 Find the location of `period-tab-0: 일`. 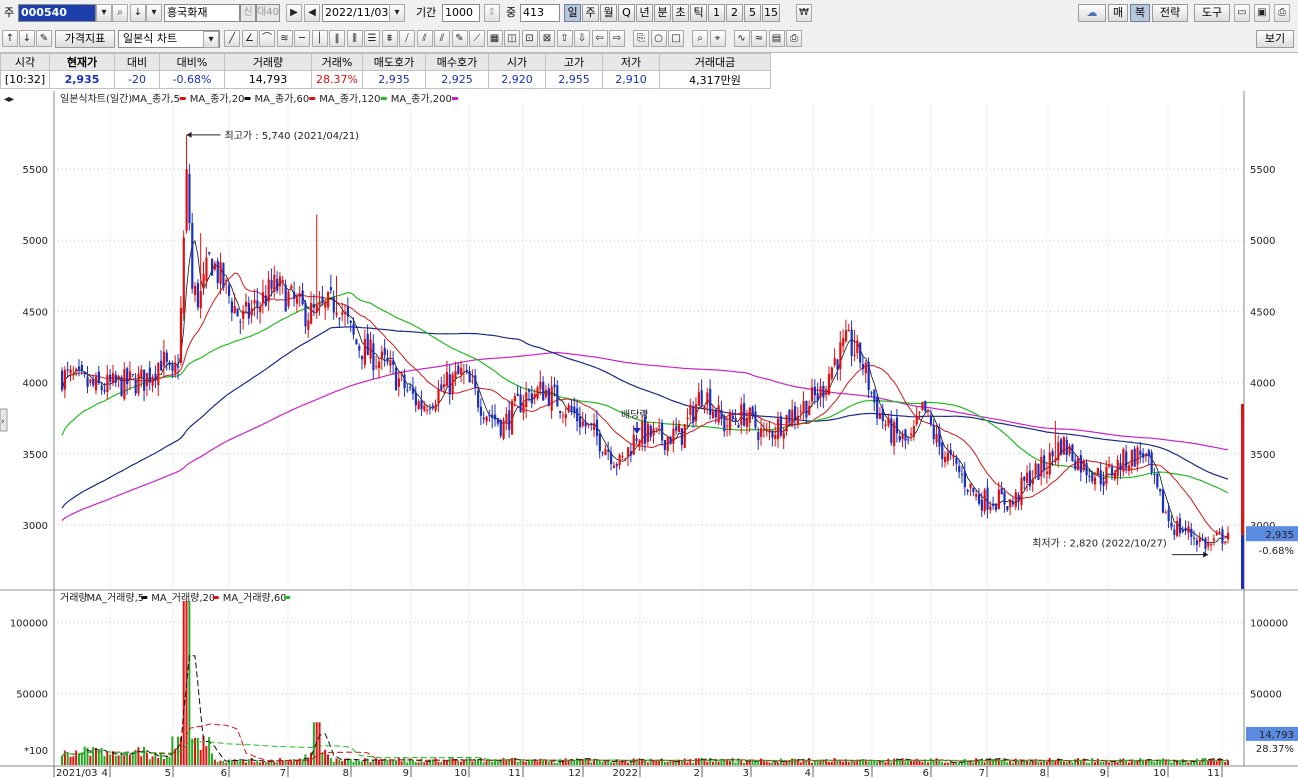

period-tab-0: 일 is located at coordinates (572, 13).